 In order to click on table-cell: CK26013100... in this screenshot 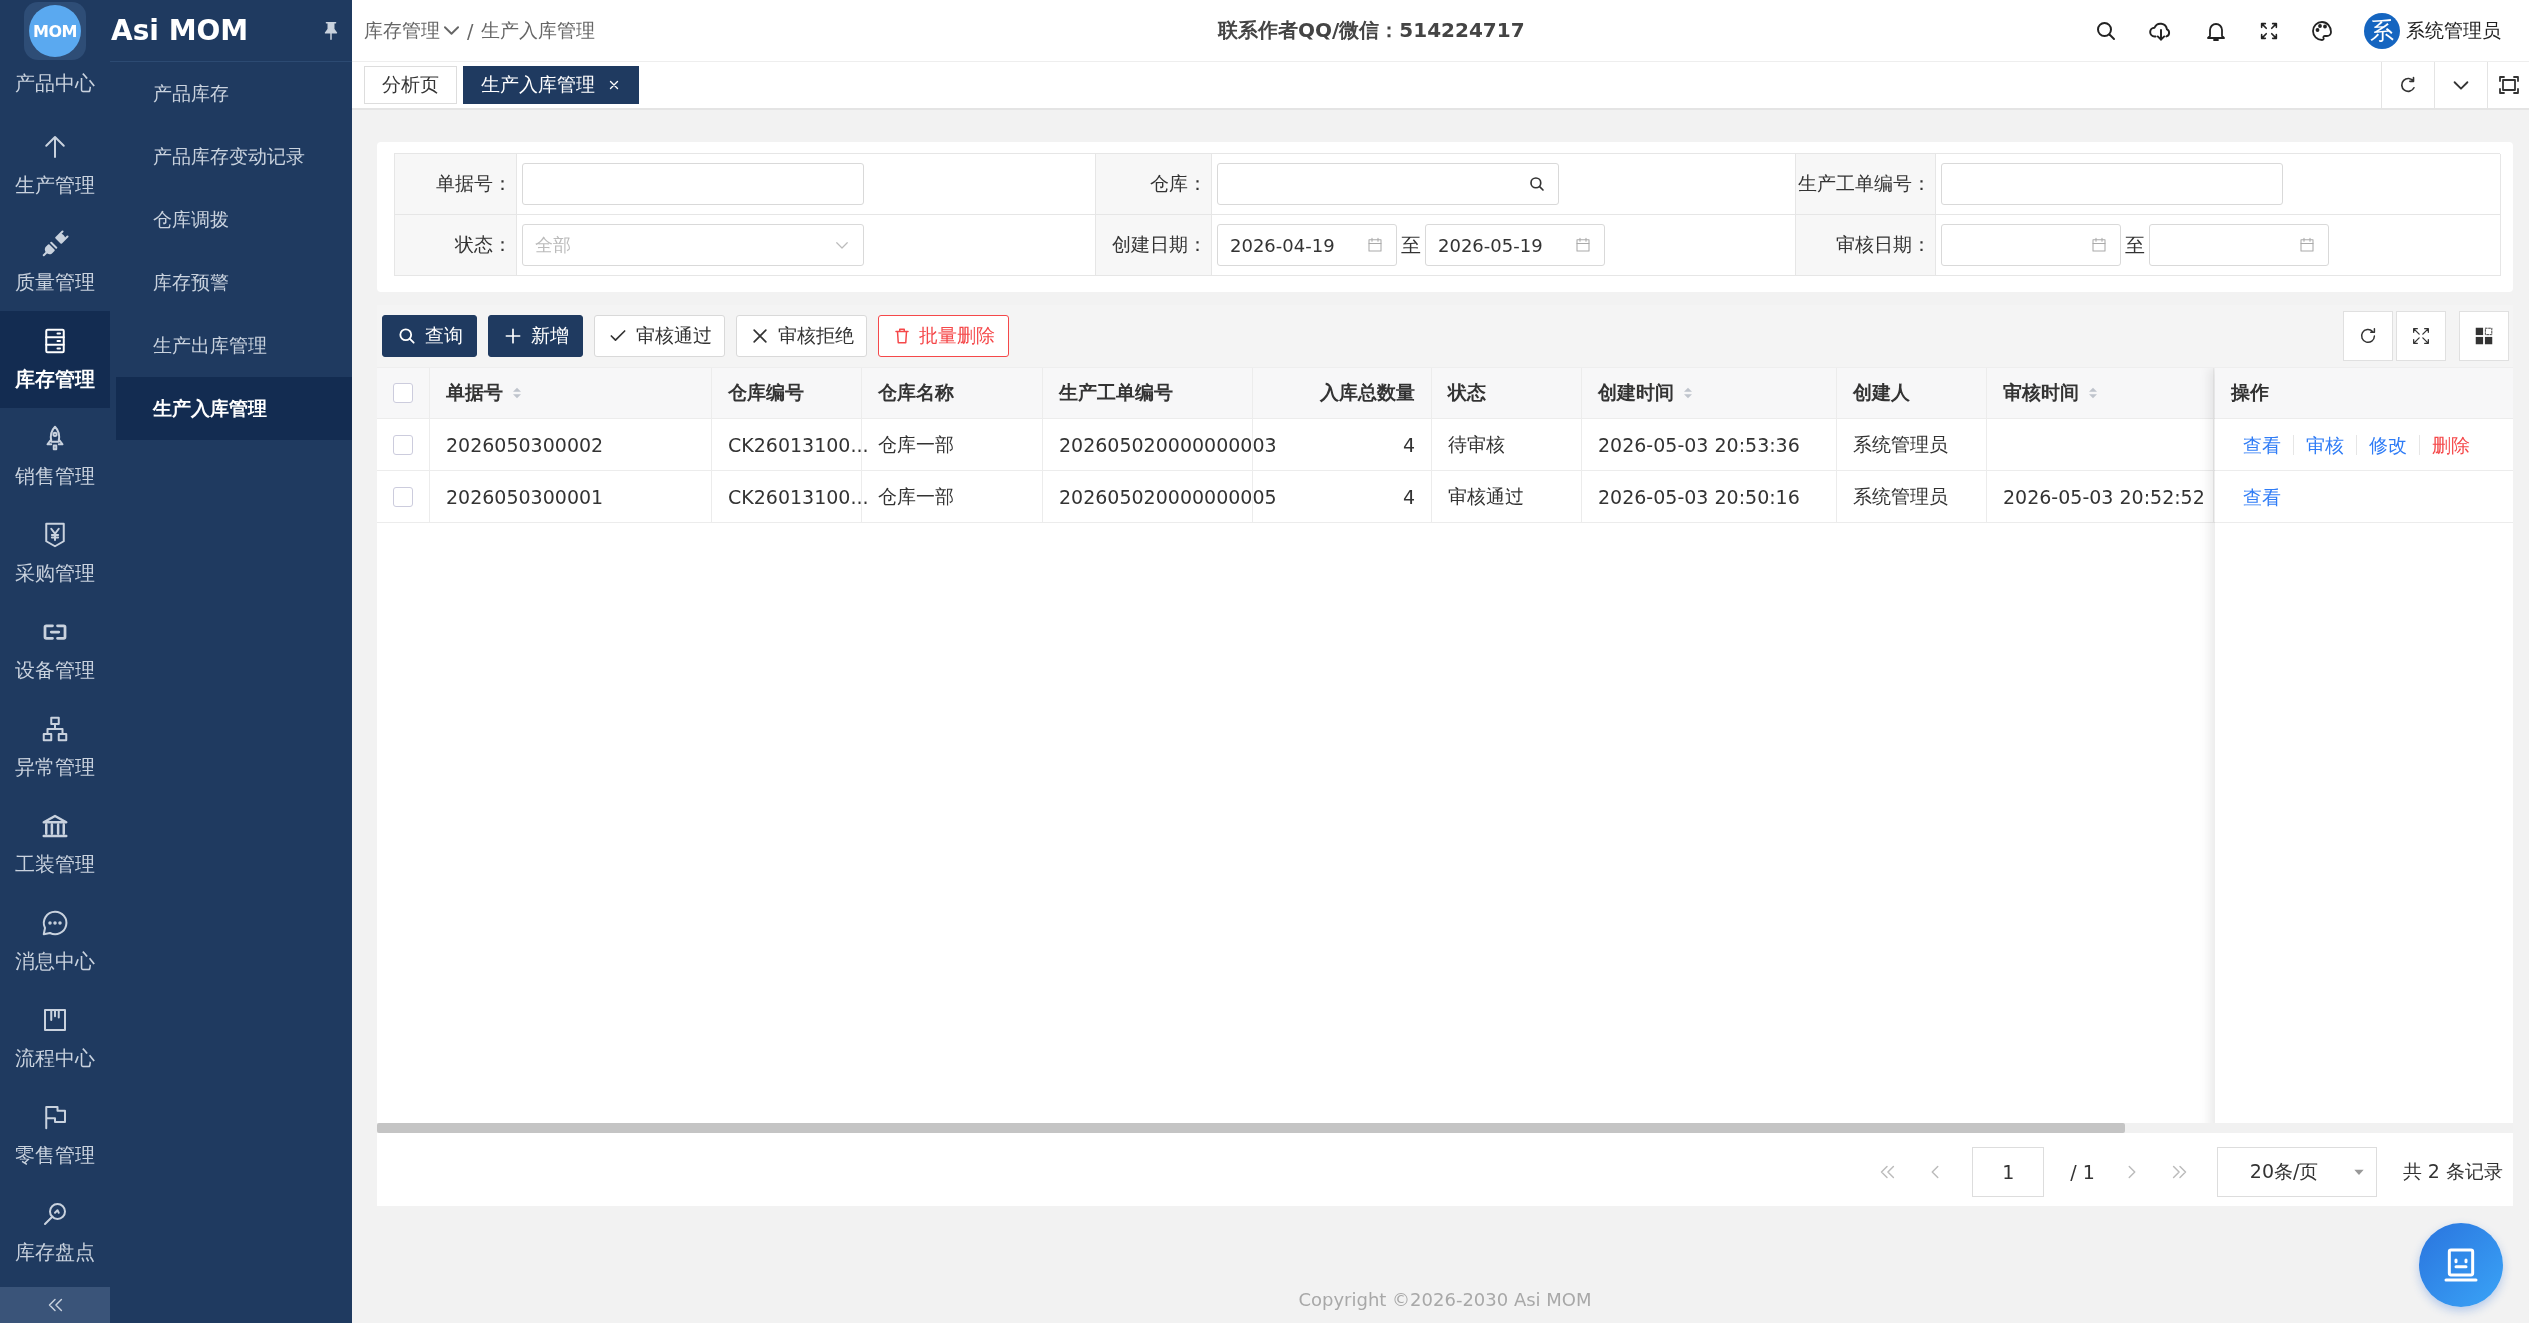, I will do `click(798, 444)`.